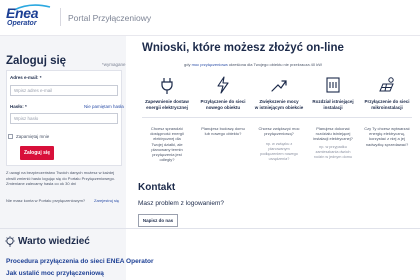  What do you see at coordinates (26, 77) in the screenshot?
I see `email-label: Adres e-mail: *` at bounding box center [26, 77].